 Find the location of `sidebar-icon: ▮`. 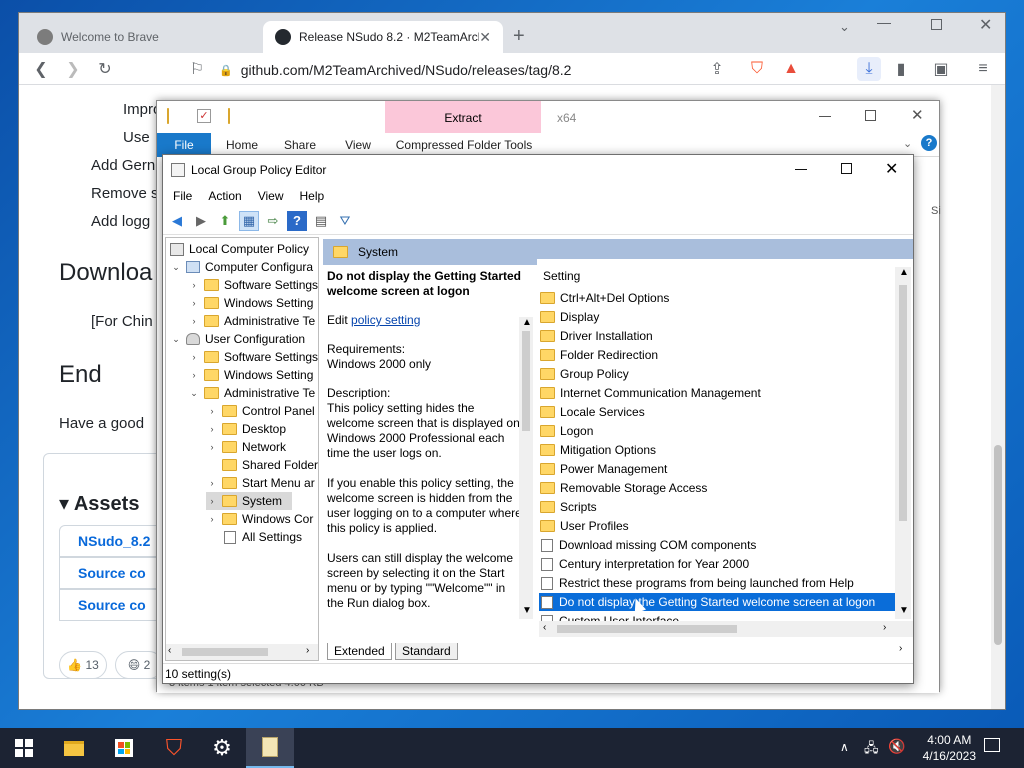

sidebar-icon: ▮ is located at coordinates (901, 69).